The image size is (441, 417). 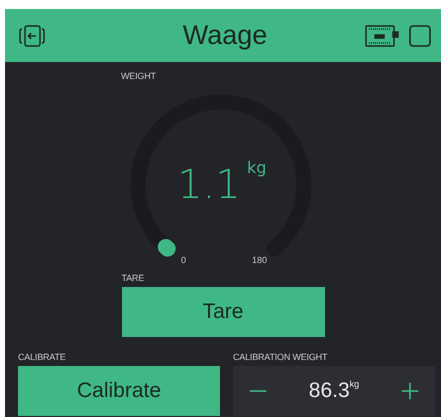 I want to click on calibration-weight-stepper: 86.3$^{kg}$, so click(x=334, y=391).